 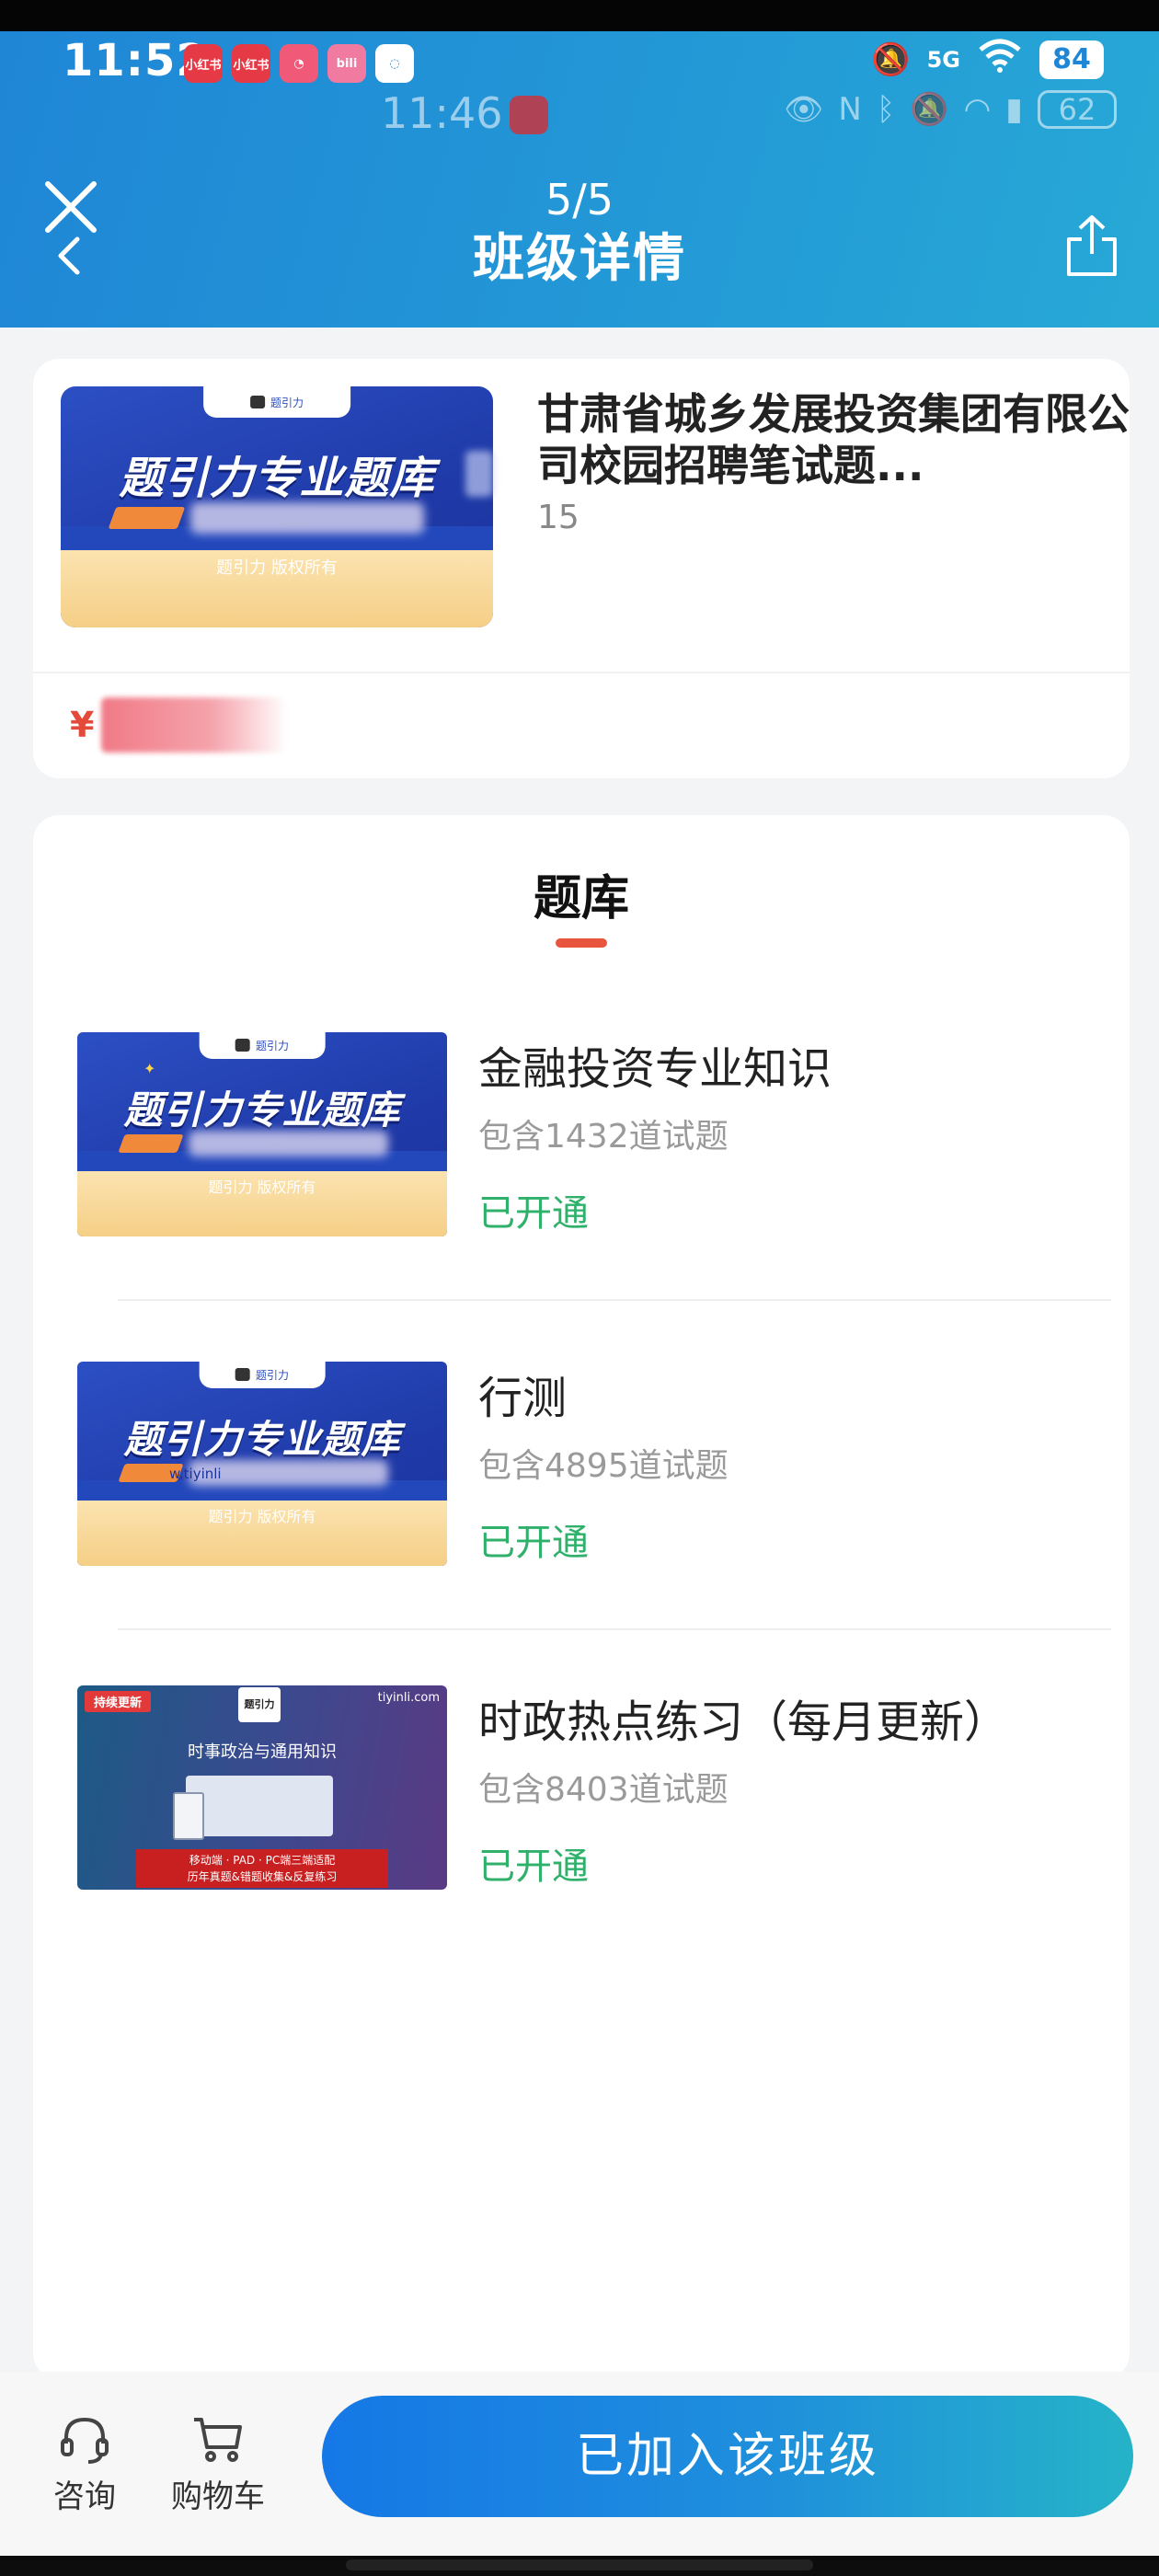 I want to click on section-title-underline, so click(x=581, y=943).